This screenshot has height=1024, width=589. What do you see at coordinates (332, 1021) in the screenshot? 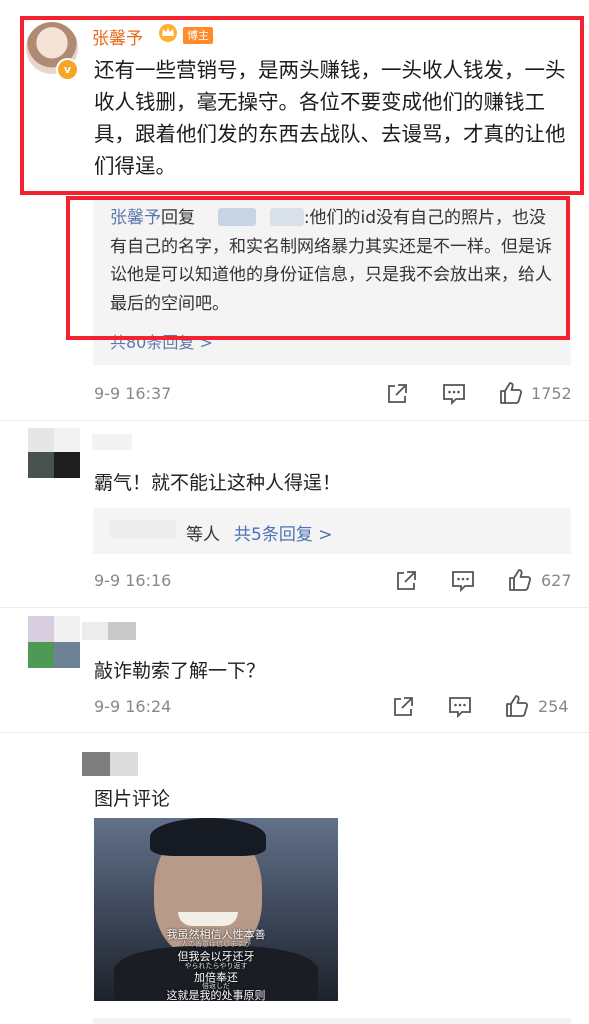
I see `next-comment-edge` at bounding box center [332, 1021].